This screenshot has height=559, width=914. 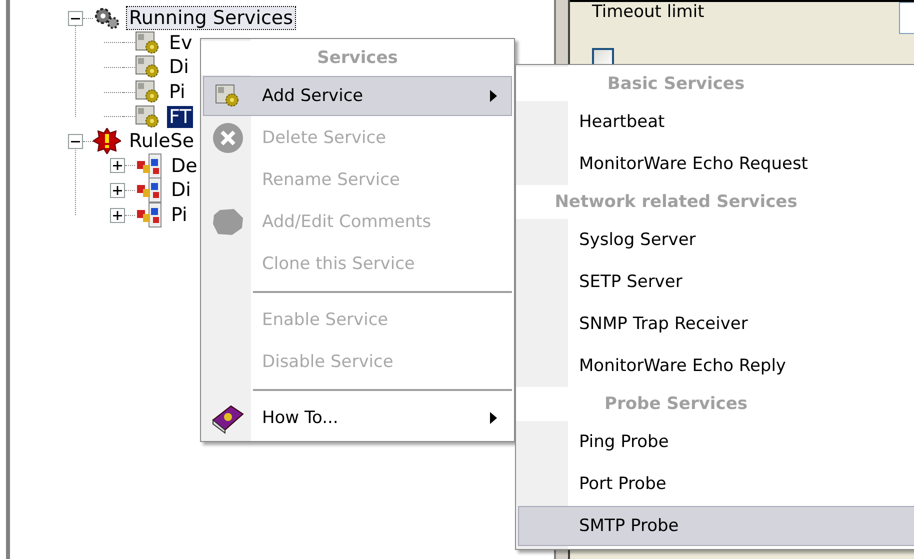 I want to click on menu-item: SETP Server, so click(x=716, y=282).